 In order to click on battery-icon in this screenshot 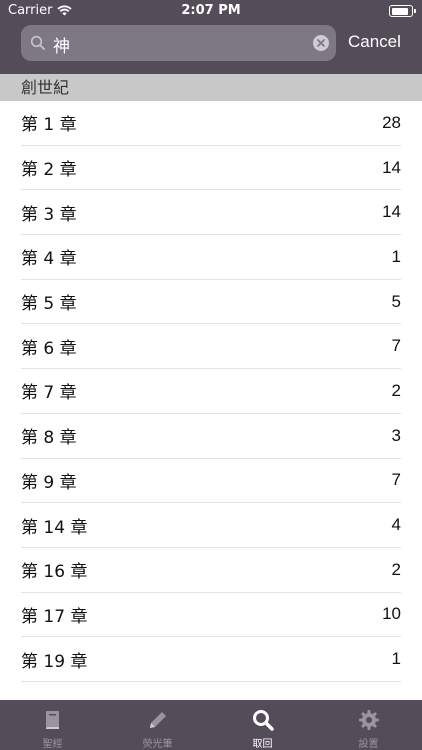, I will do `click(402, 11)`.